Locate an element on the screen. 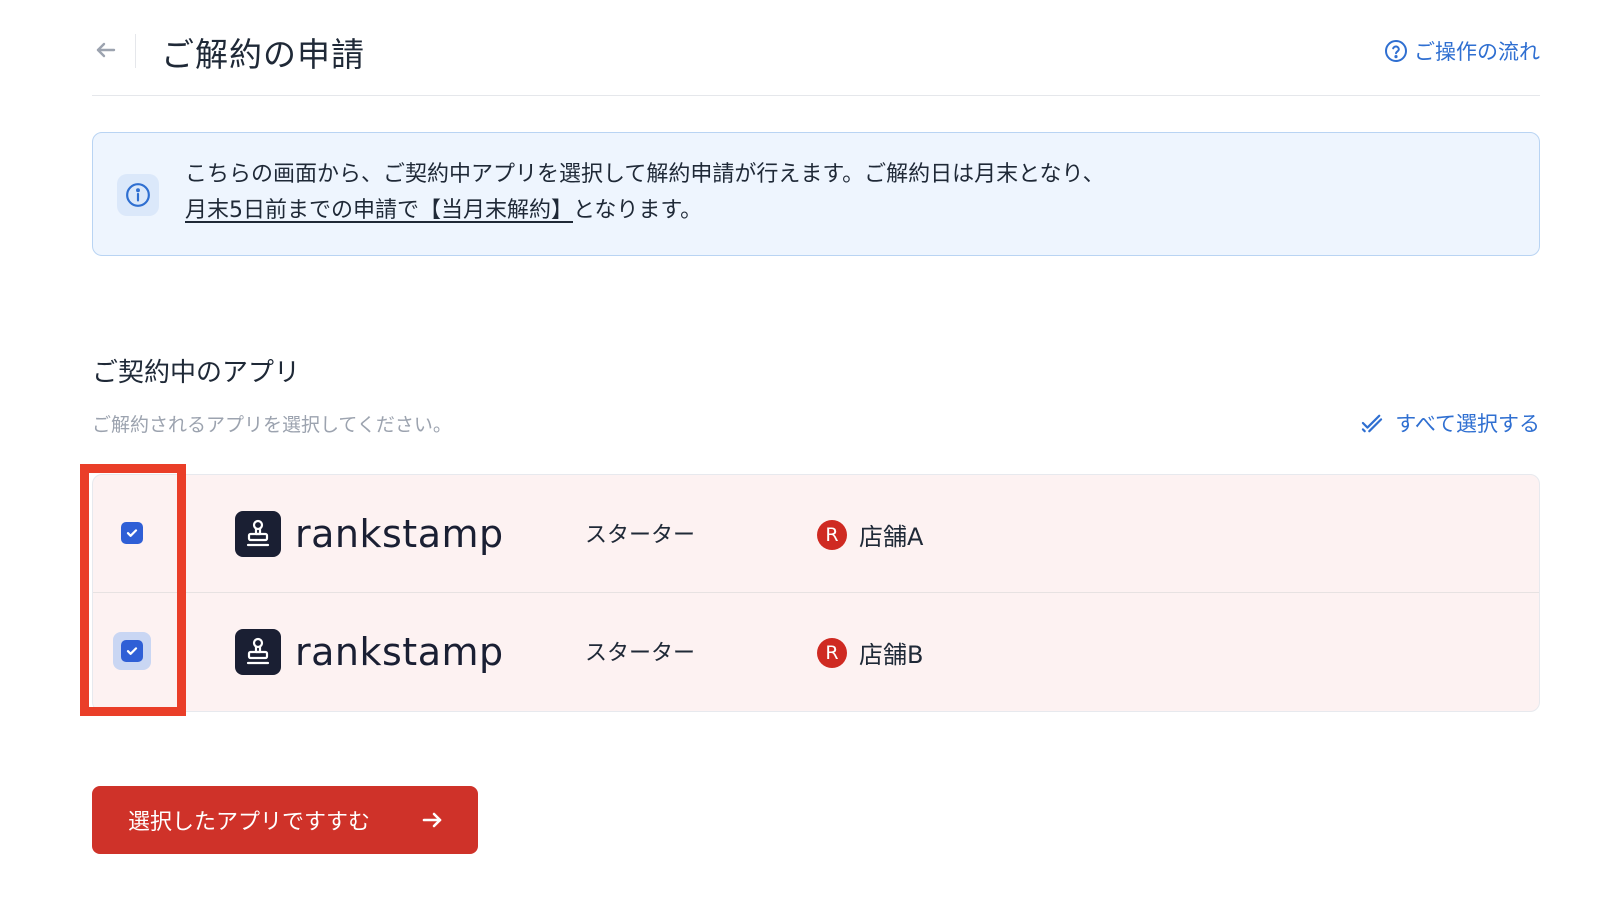  shop-name: 店舗A is located at coordinates (891, 537).